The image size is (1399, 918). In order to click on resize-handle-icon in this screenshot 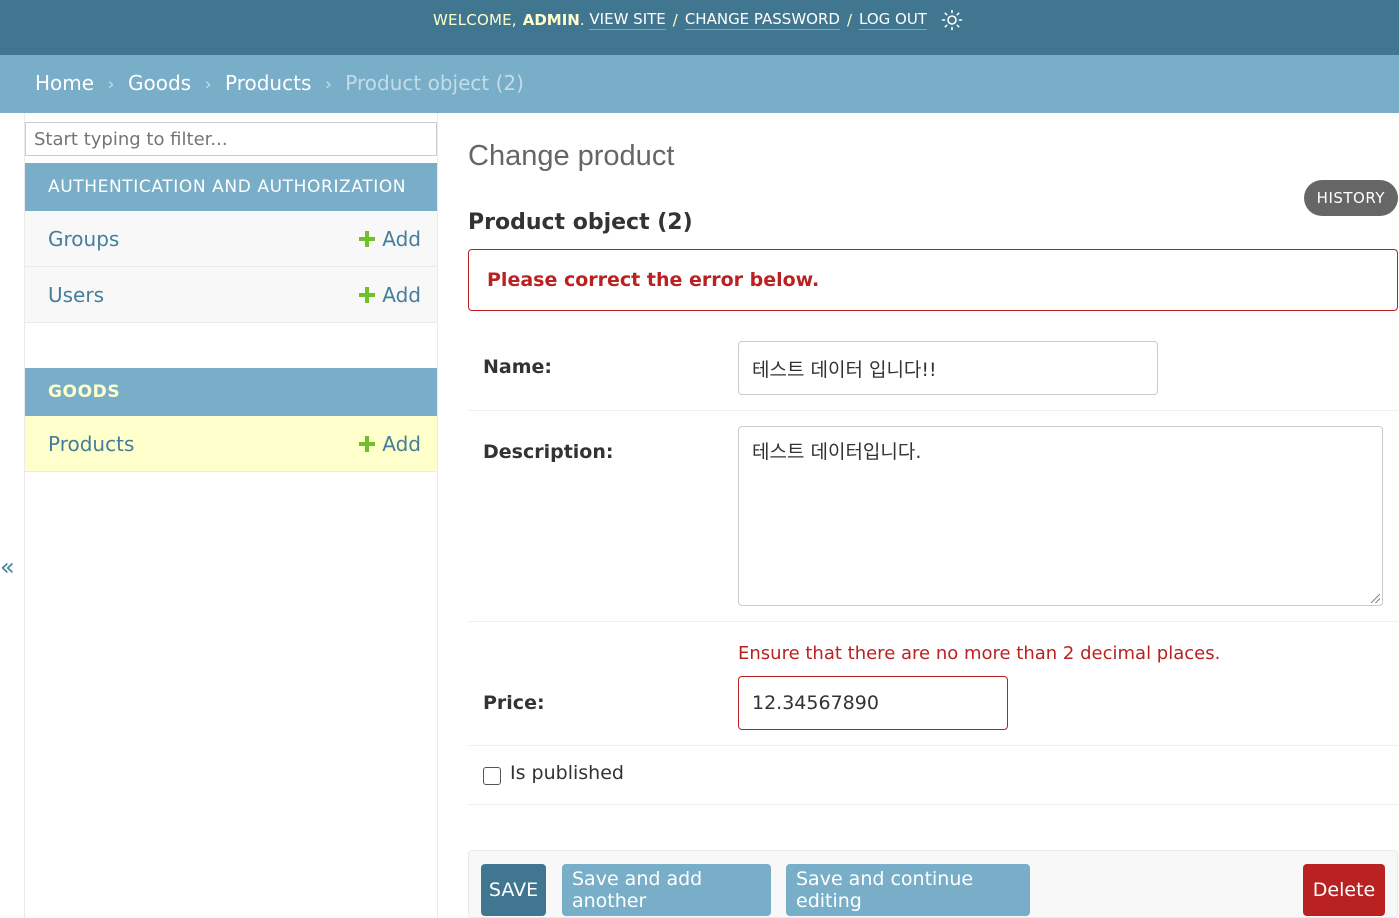, I will do `click(1375, 598)`.